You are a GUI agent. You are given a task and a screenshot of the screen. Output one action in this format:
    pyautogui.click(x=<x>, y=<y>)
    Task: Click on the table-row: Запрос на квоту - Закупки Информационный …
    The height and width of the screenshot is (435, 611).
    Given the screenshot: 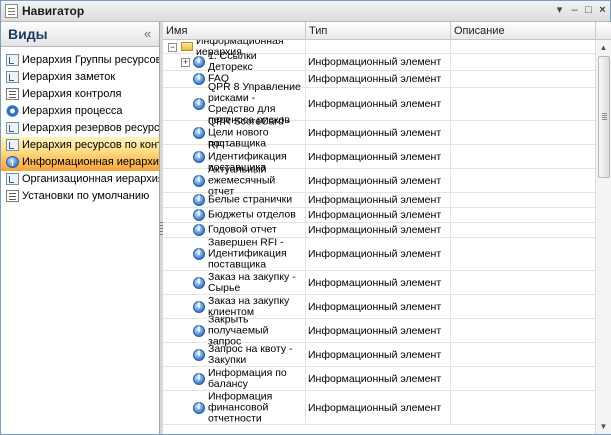 What is the action you would take?
    pyautogui.click(x=379, y=355)
    